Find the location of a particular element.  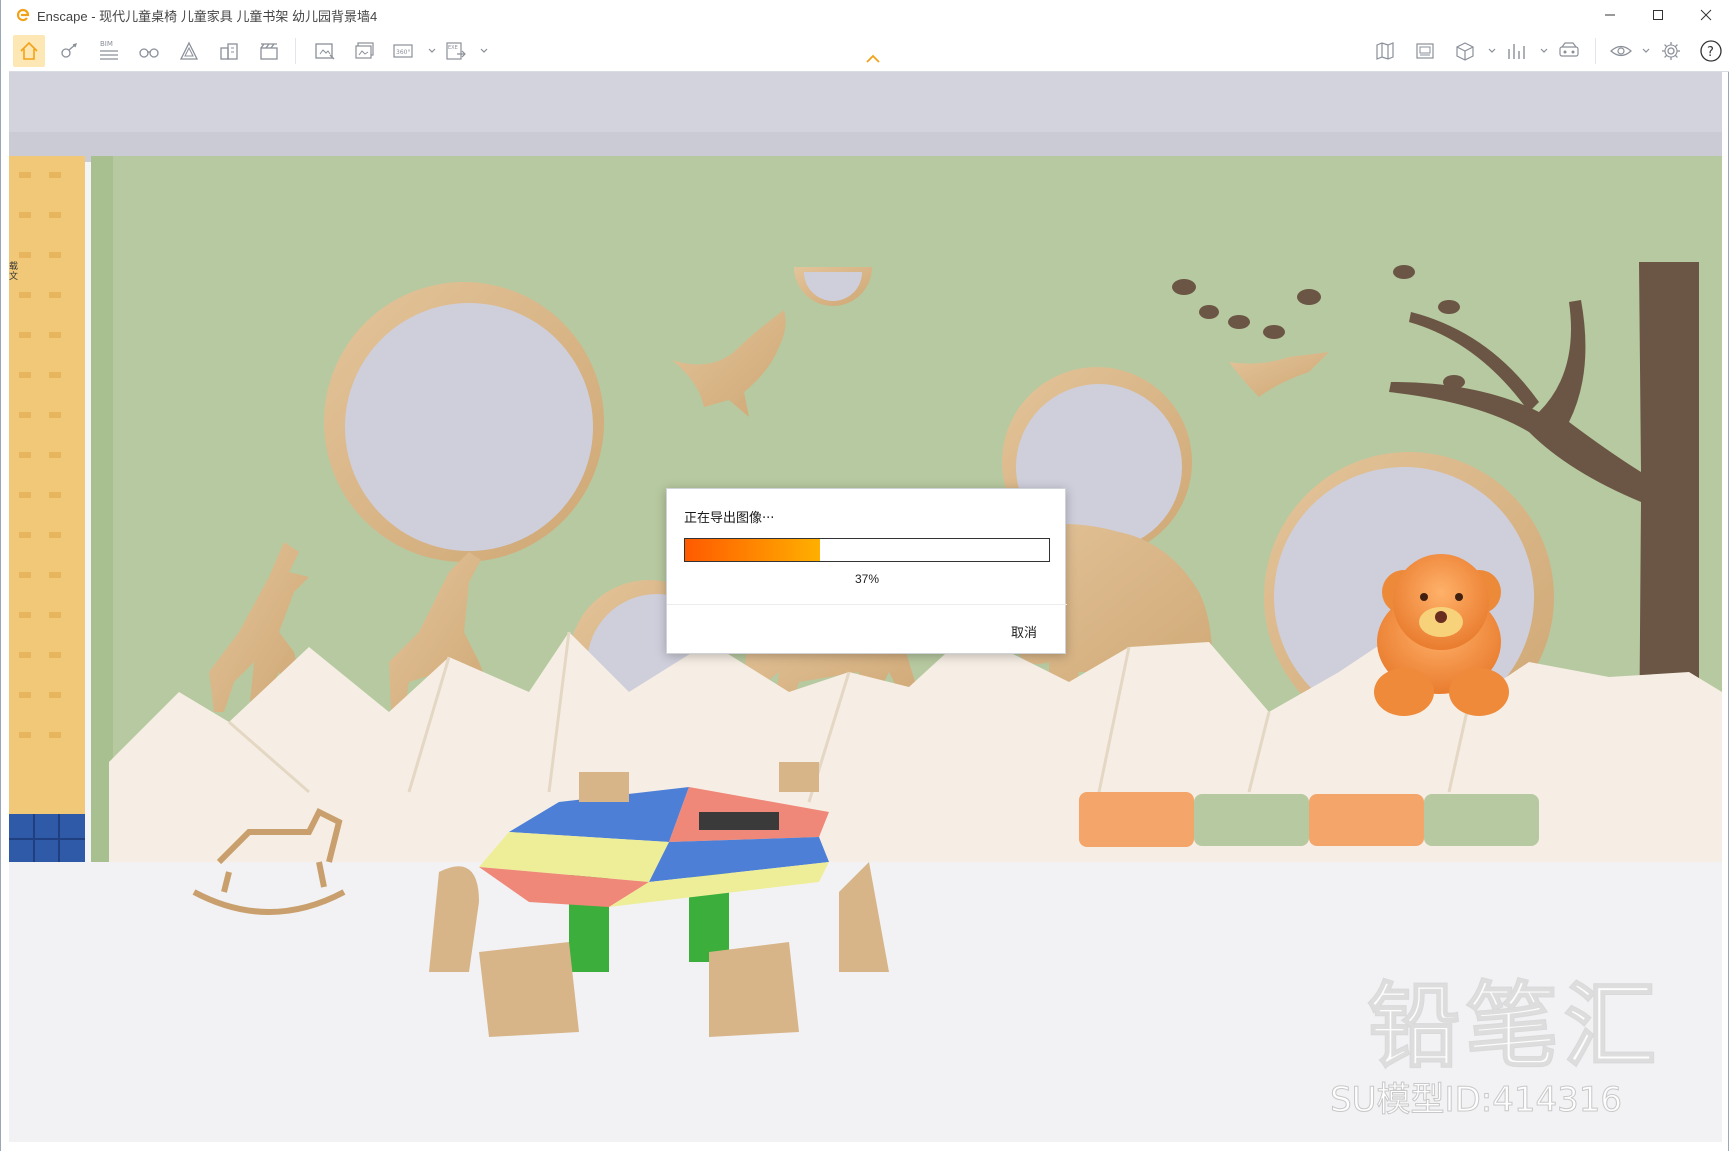

help-button: ? is located at coordinates (1711, 51).